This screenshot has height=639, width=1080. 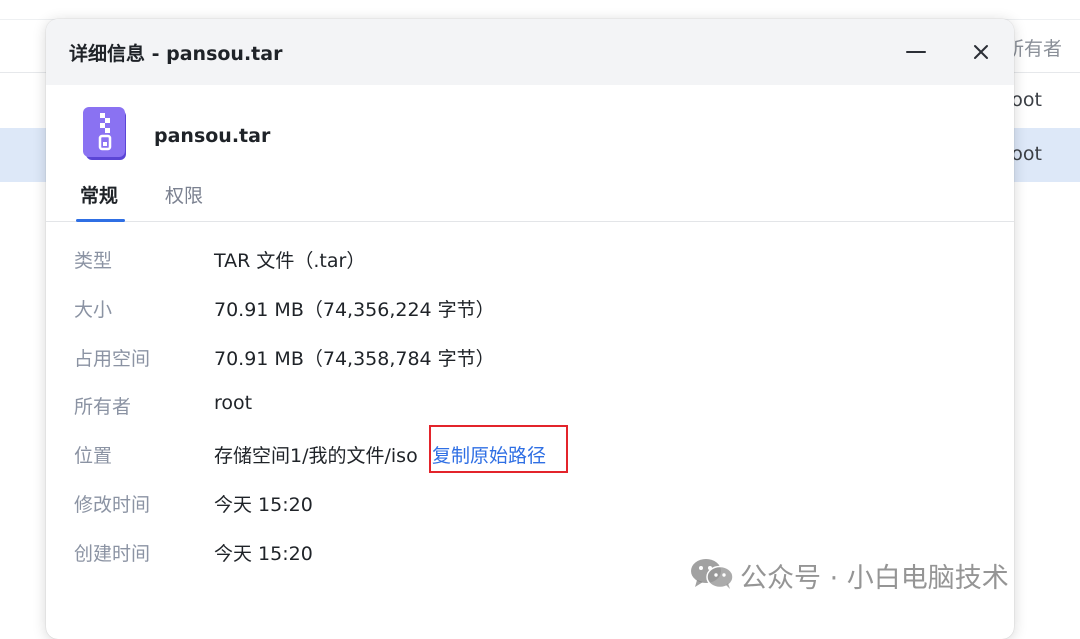 I want to click on tab-general: 常规, so click(x=99, y=194).